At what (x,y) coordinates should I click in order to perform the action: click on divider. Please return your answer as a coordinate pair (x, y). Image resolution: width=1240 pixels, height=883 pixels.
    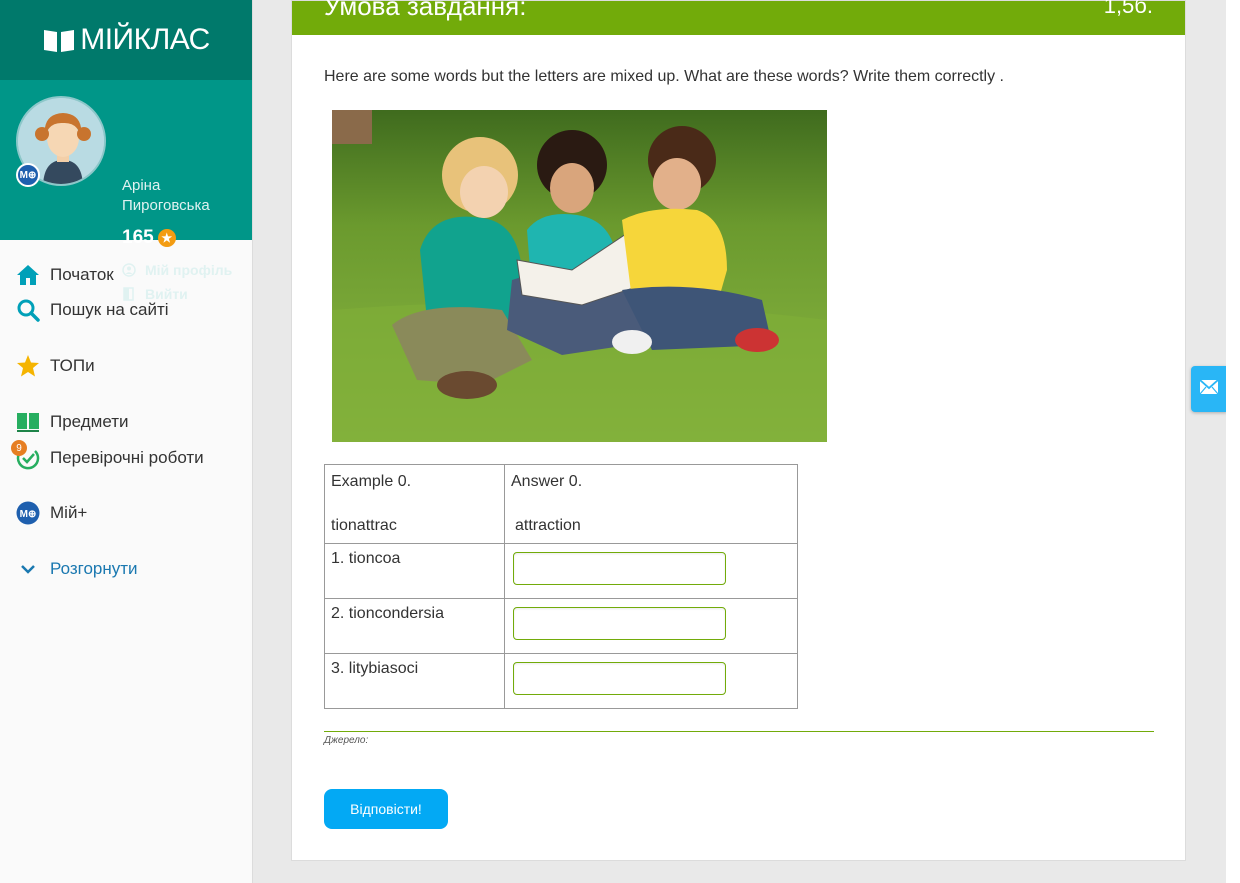
    Looking at the image, I should click on (739, 731).